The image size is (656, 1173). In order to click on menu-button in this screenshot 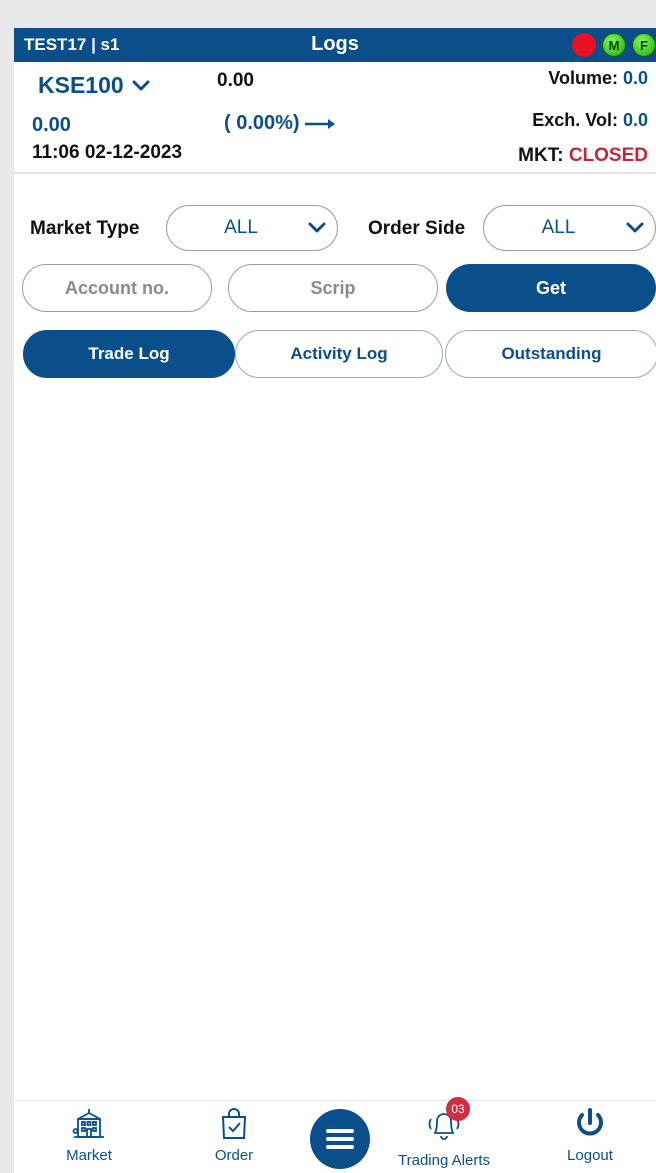, I will do `click(340, 1139)`.